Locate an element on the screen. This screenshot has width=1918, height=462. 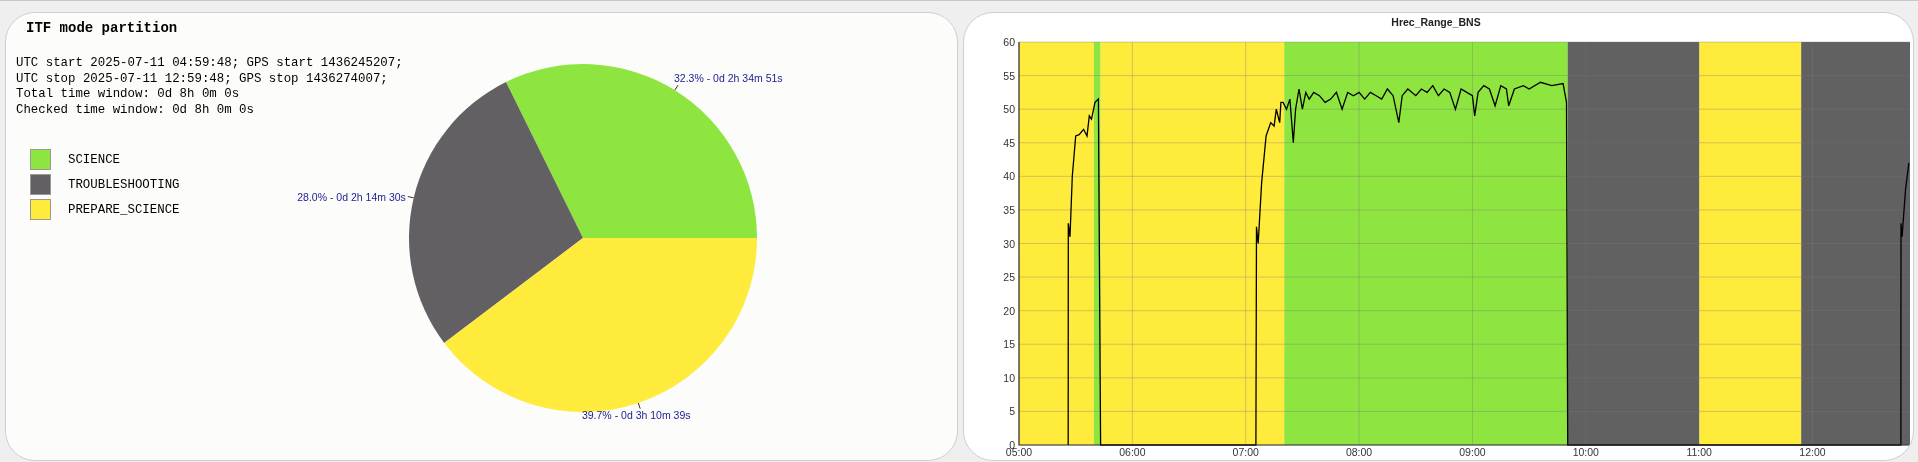
info-line: UTC stop 2025-07-11 12:59:48; GPS stop 1436274007; is located at coordinates (202, 79).